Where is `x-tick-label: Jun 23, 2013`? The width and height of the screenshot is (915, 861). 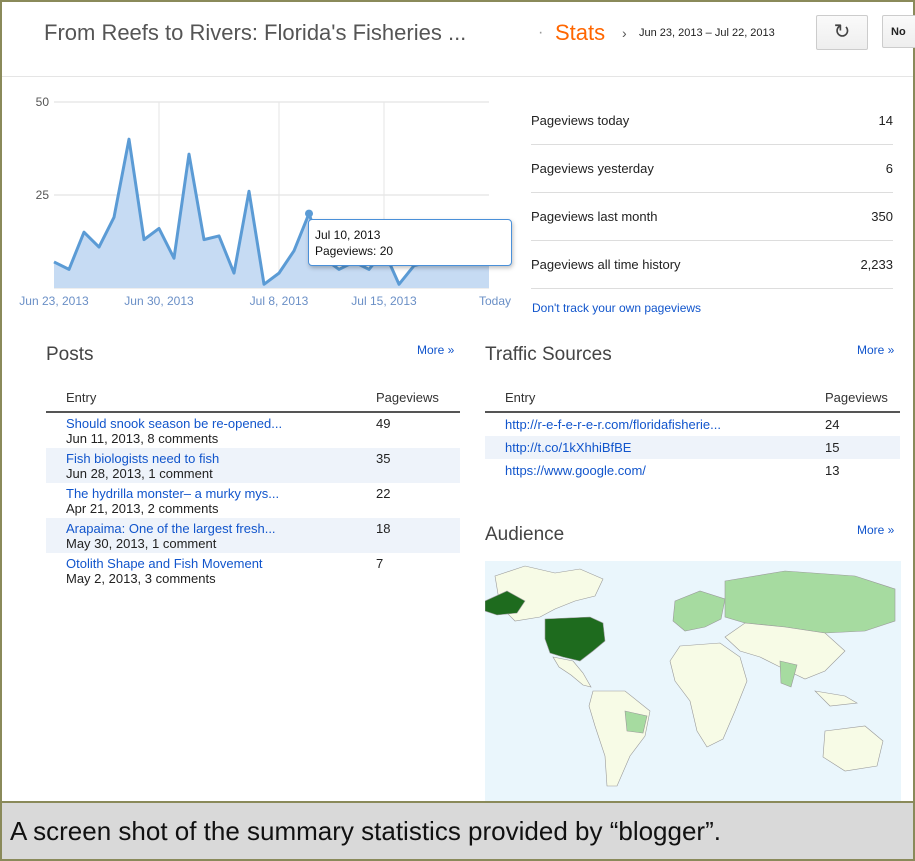
x-tick-label: Jun 23, 2013 is located at coordinates (54, 301).